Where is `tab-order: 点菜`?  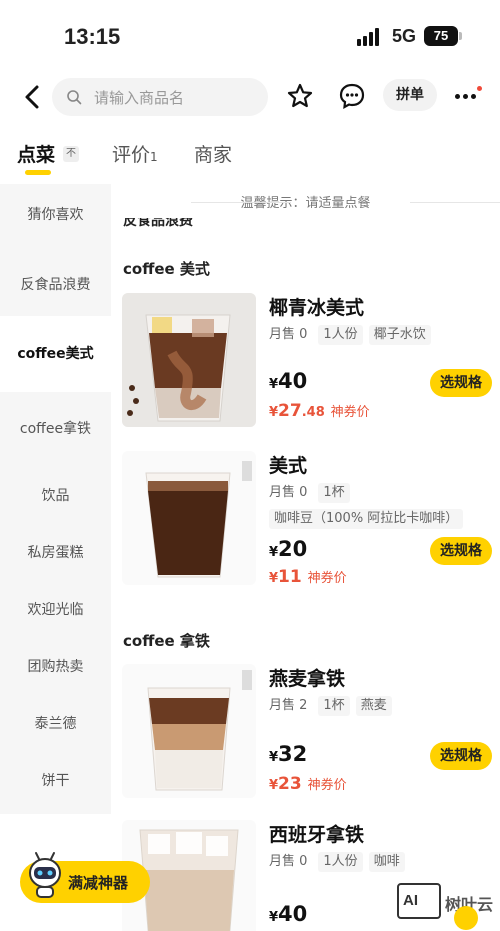
tab-order: 点菜 is located at coordinates (36, 153).